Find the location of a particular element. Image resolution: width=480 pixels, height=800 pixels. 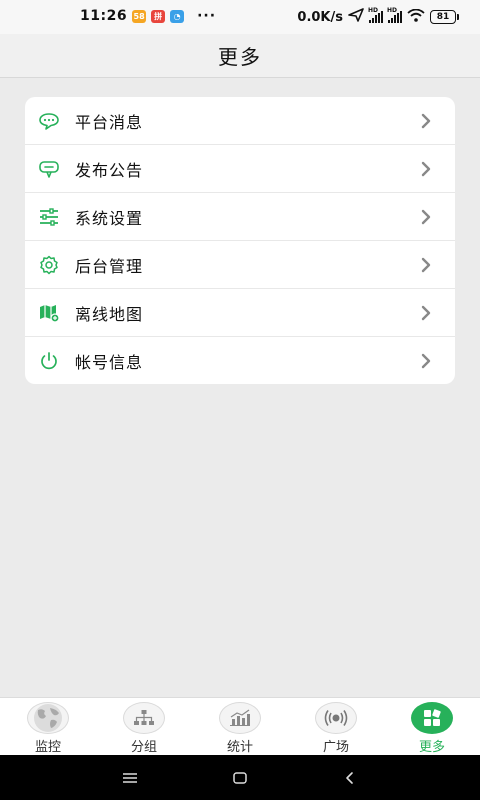

menu-item-label: 后台管理 is located at coordinates (109, 266).